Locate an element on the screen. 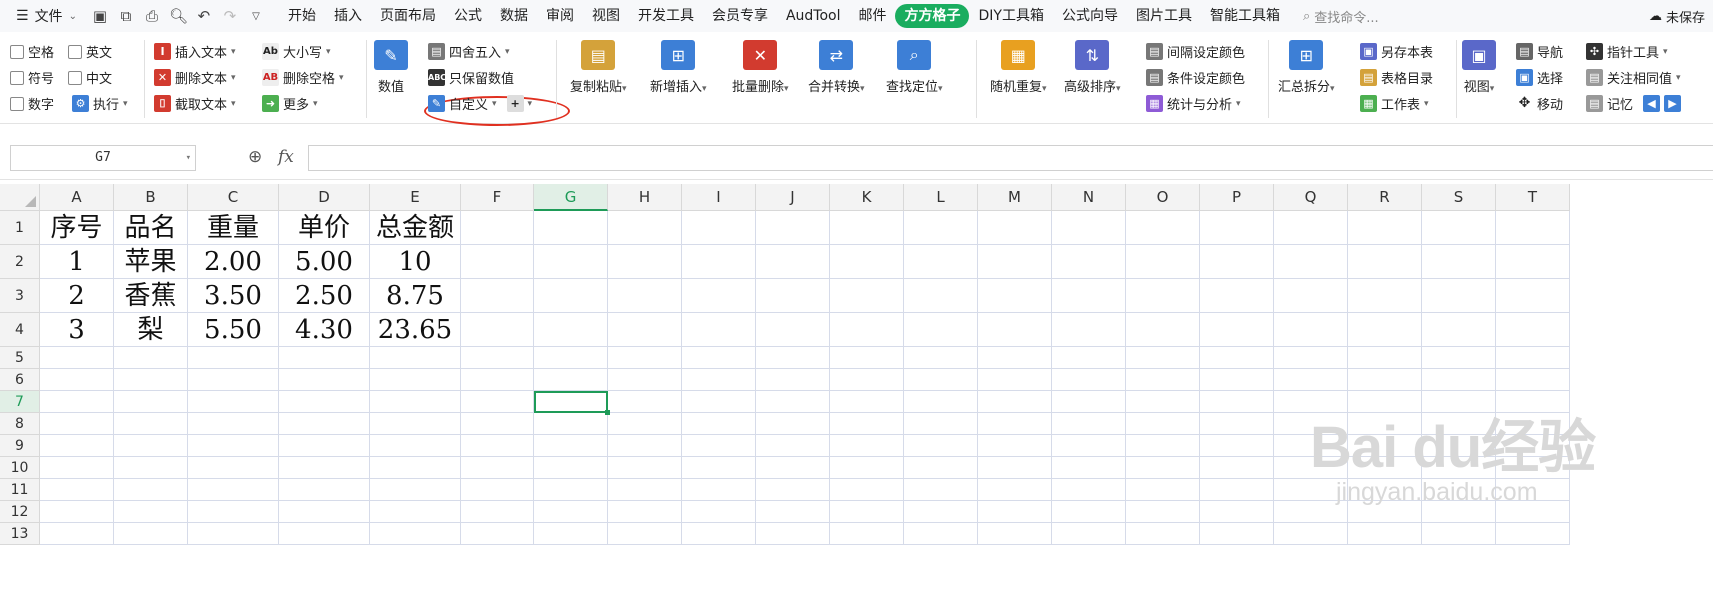 Image resolution: width=1713 pixels, height=595 pixels. cell-G8 is located at coordinates (571, 424).